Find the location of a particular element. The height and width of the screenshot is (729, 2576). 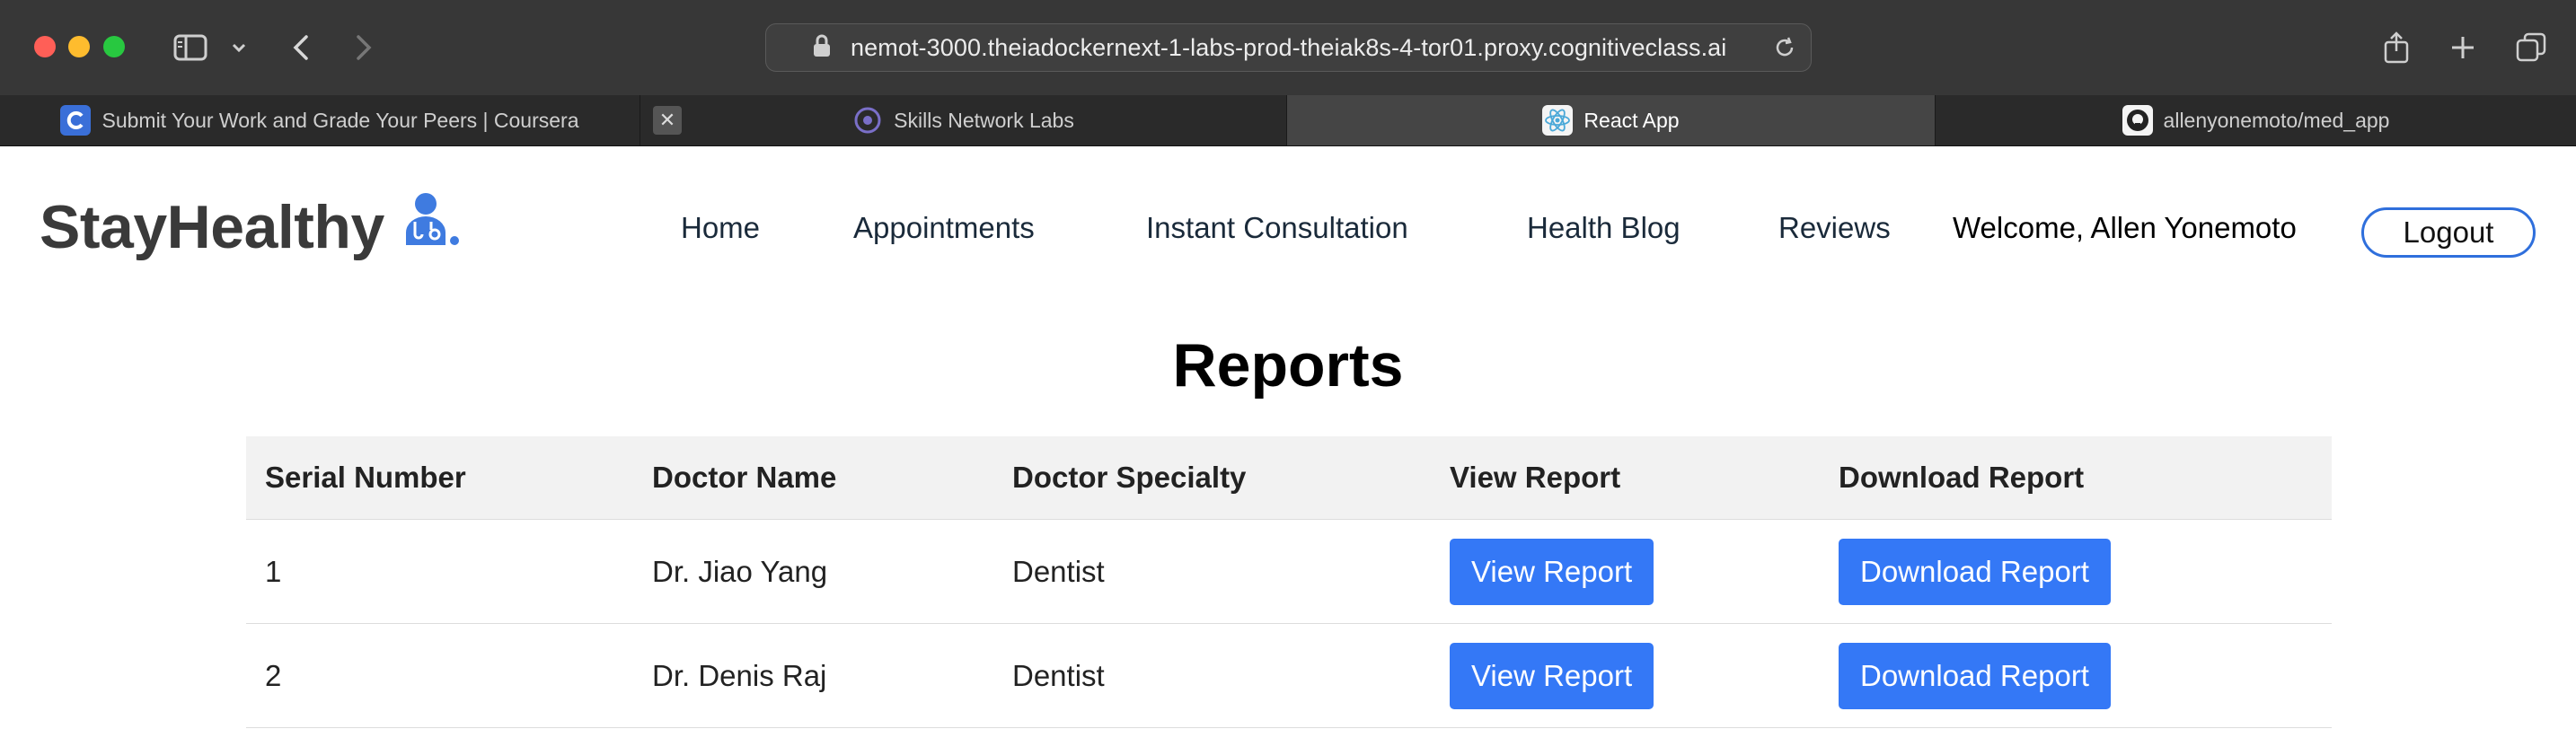

tab-label: Skills Network Labs is located at coordinates (984, 120).